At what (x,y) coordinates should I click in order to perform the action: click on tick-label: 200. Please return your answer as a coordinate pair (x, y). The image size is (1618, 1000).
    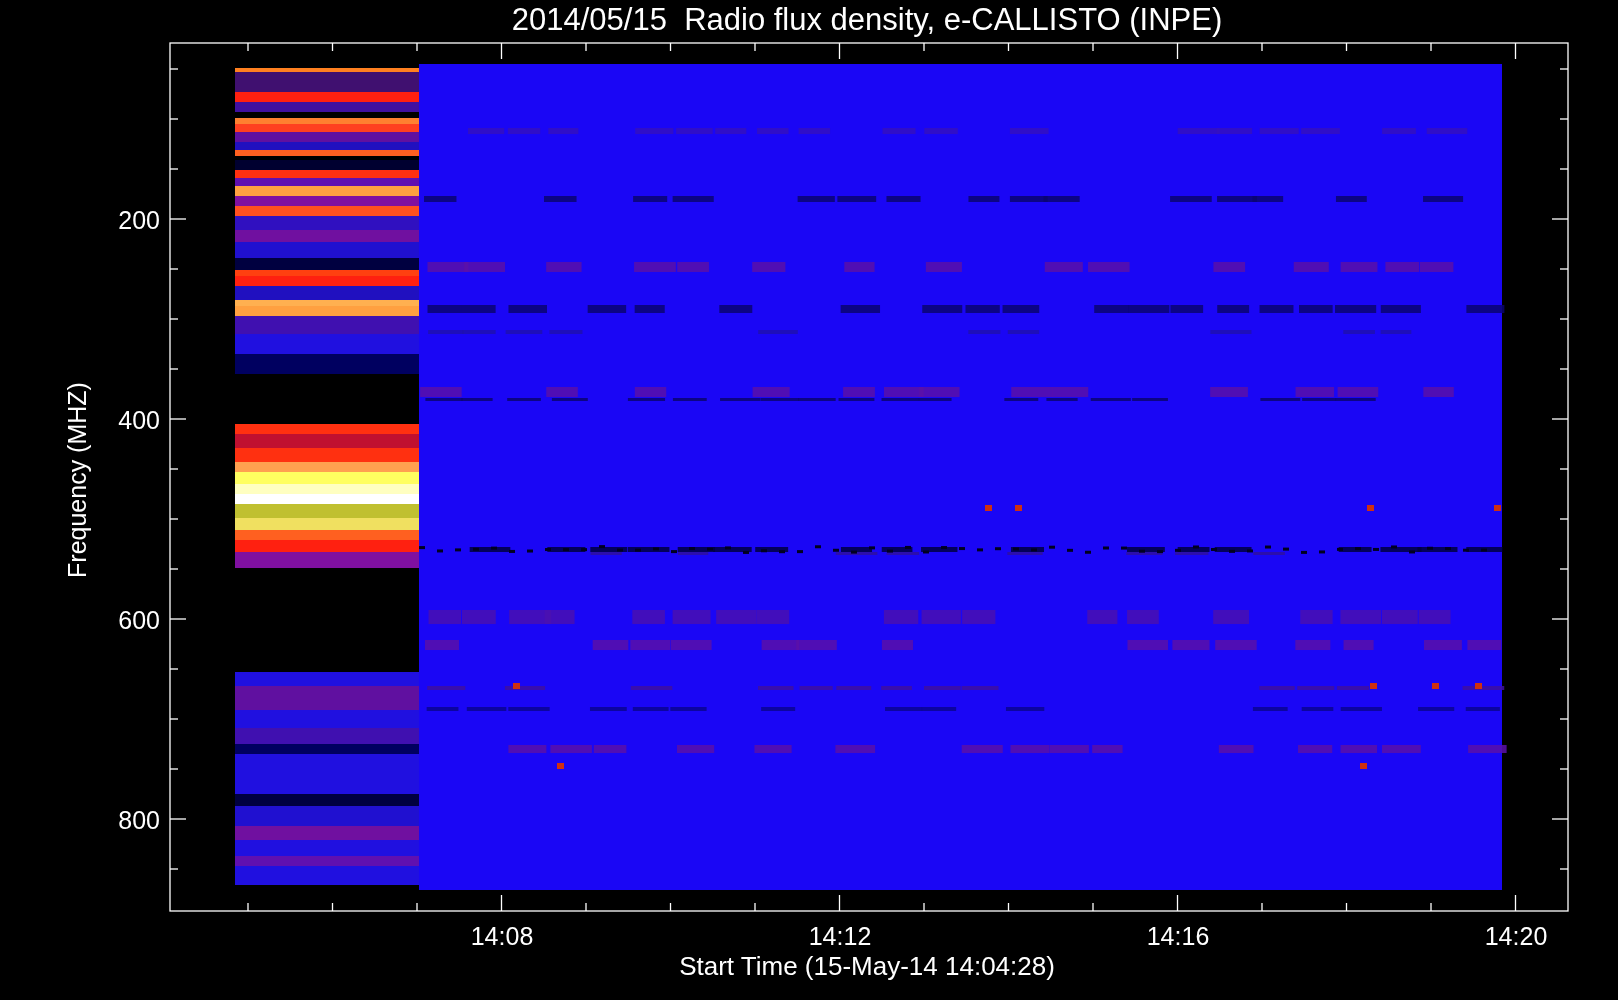
    Looking at the image, I should click on (139, 220).